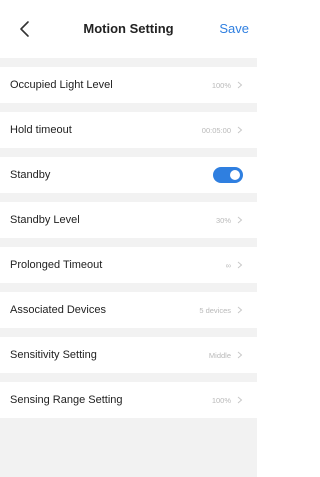 The height and width of the screenshot is (477, 320). Describe the element at coordinates (53, 355) in the screenshot. I see `setting-label: Sensitivity Setting` at that location.